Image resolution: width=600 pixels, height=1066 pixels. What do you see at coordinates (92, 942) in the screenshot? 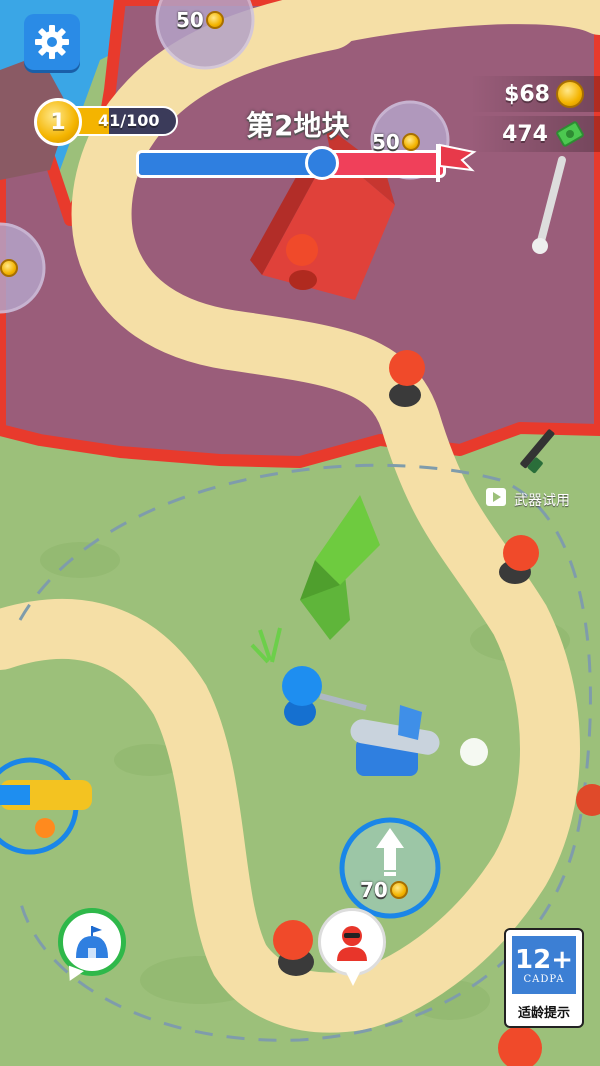
I see `tent-icon` at bounding box center [92, 942].